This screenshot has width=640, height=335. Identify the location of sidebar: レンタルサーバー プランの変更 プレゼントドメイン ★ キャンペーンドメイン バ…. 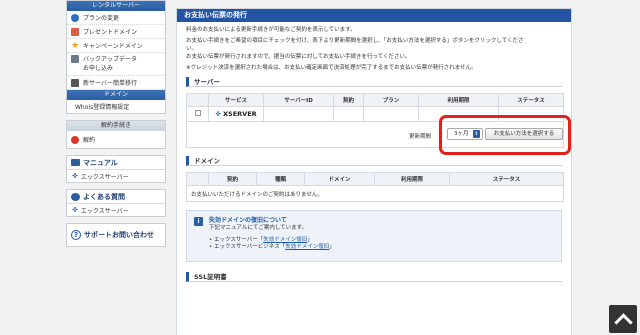
(116, 126).